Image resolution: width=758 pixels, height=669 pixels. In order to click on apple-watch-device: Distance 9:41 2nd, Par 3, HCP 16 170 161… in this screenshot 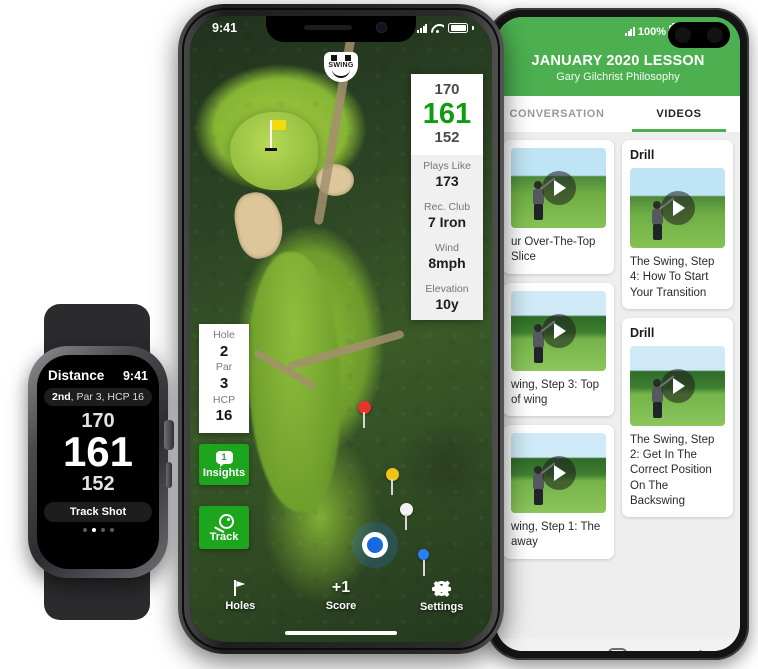, I will do `click(98, 462)`.